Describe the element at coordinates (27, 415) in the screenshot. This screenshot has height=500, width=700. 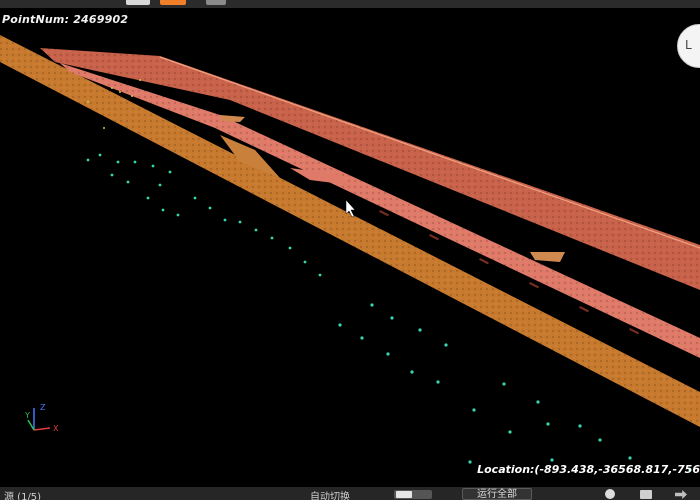
I see `axis-y-label: Y` at that location.